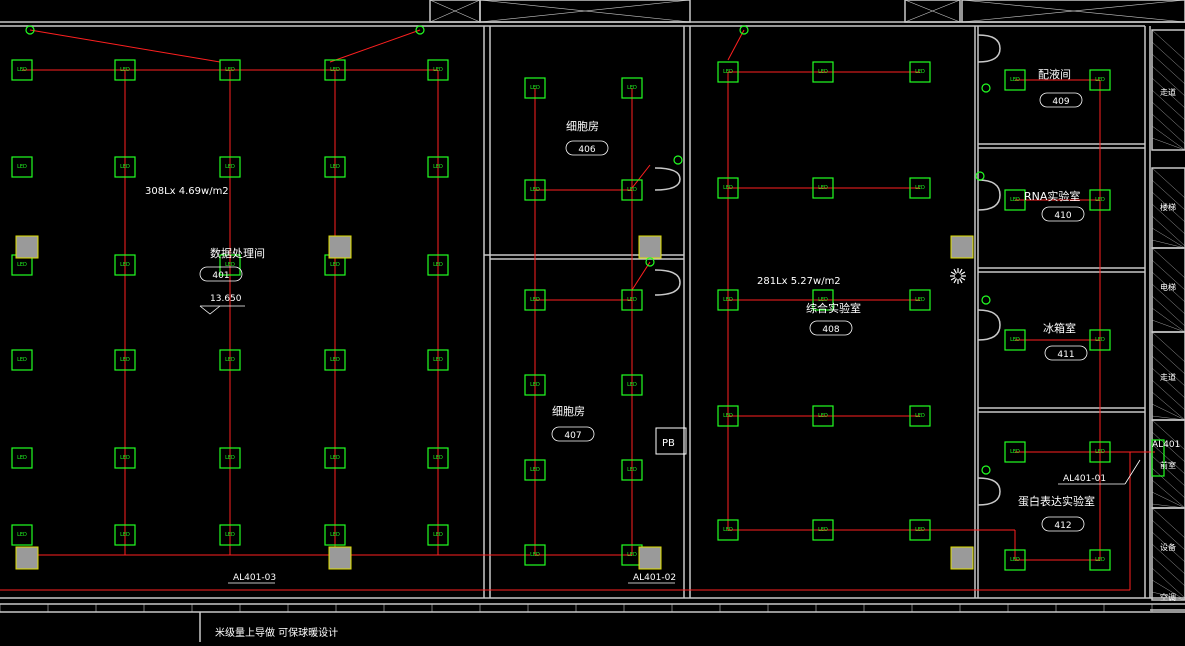 Image resolution: width=1185 pixels, height=646 pixels. I want to click on room-number-label: 409, so click(1060, 102).